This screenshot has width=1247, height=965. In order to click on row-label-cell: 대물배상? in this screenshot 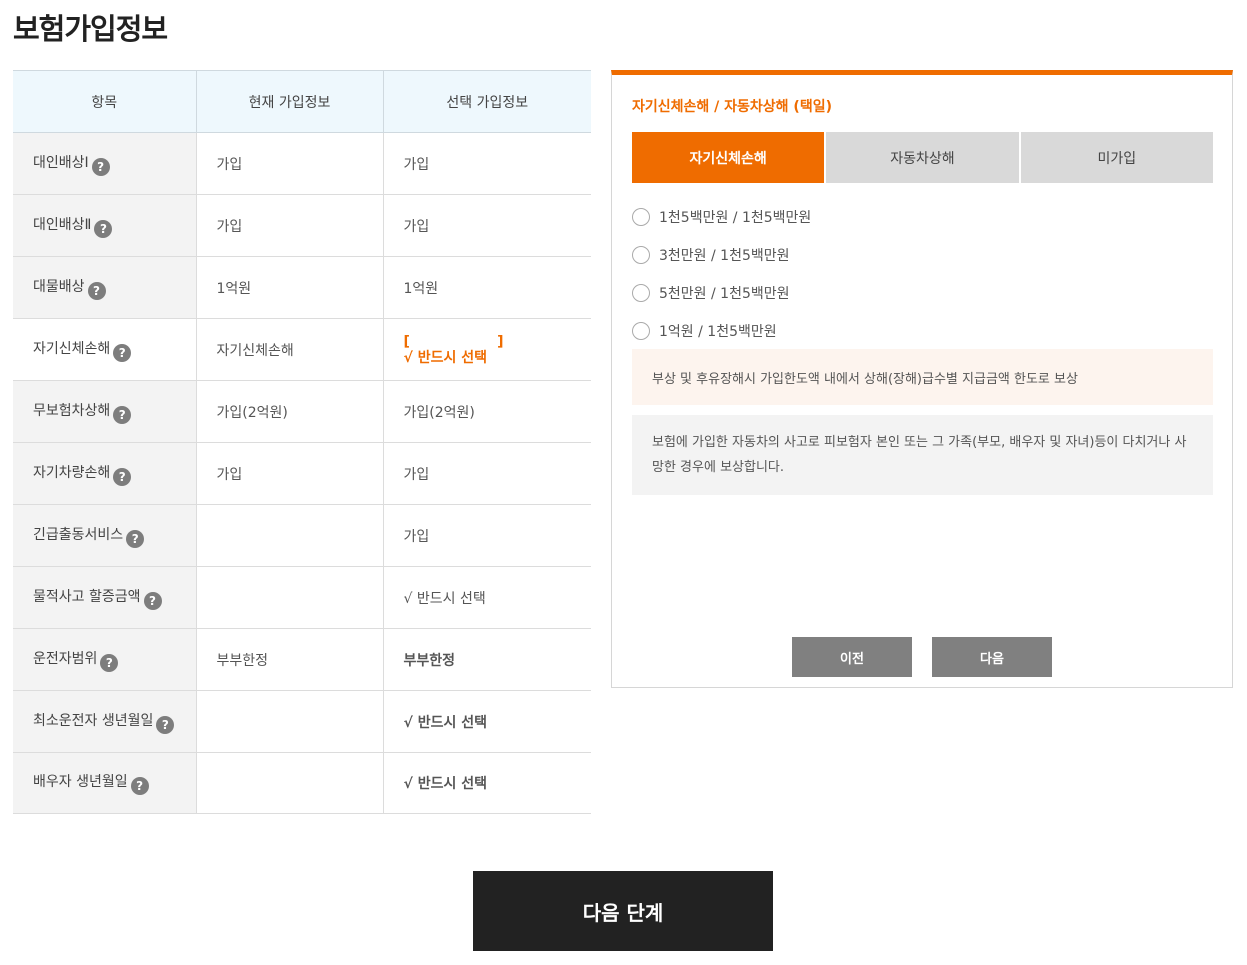, I will do `click(104, 287)`.